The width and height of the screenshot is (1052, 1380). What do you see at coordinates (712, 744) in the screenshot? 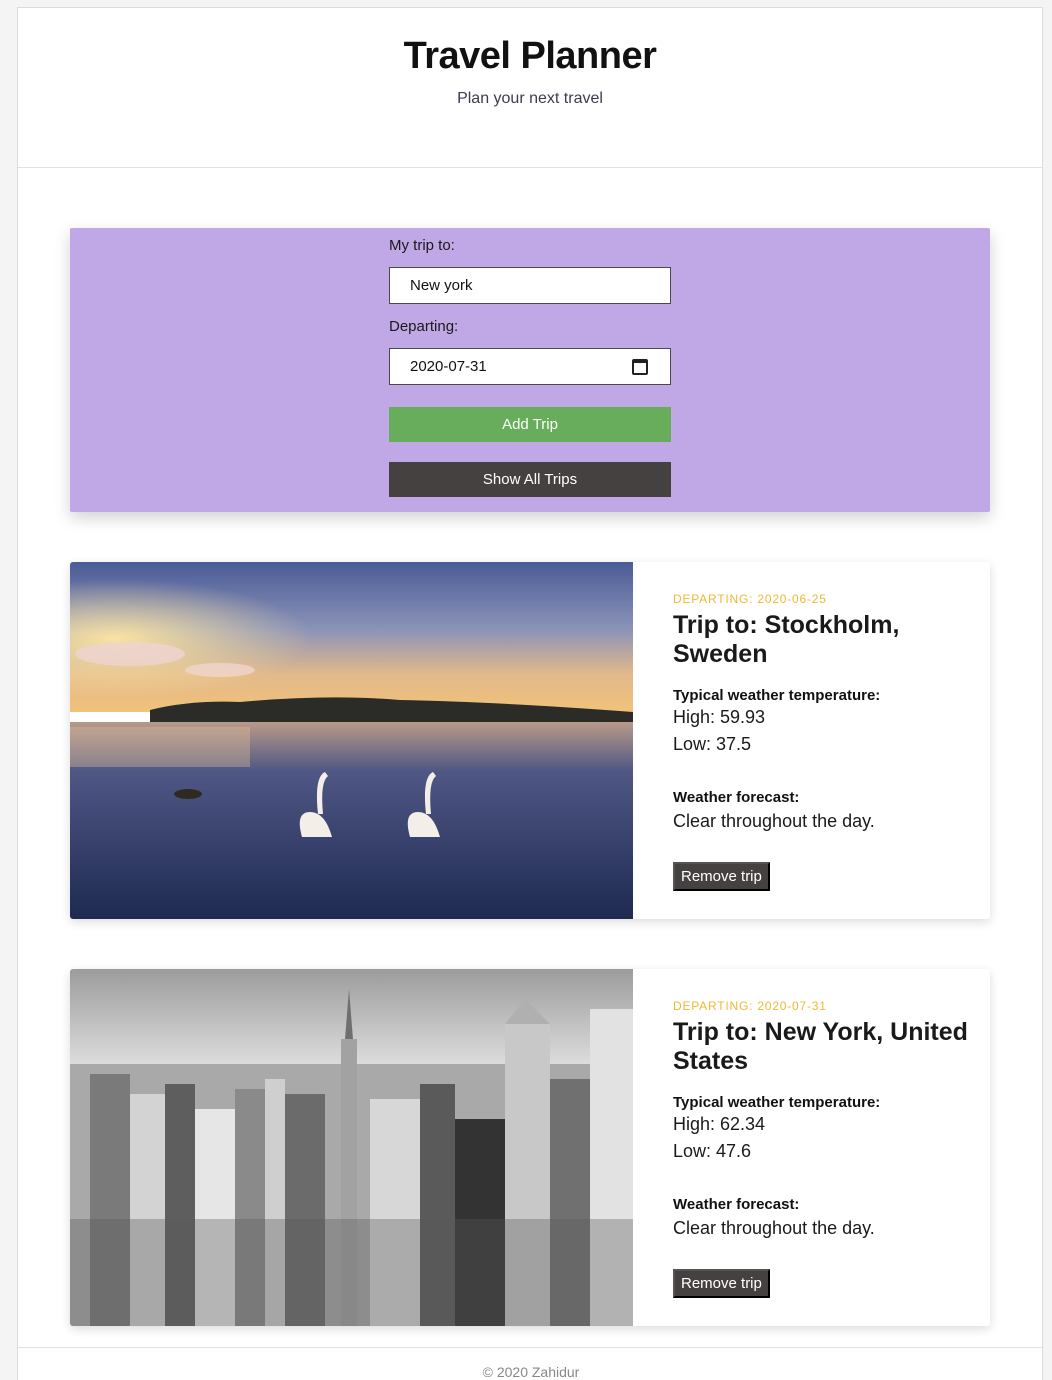
I see `temperature-low: Low: 37.5` at bounding box center [712, 744].